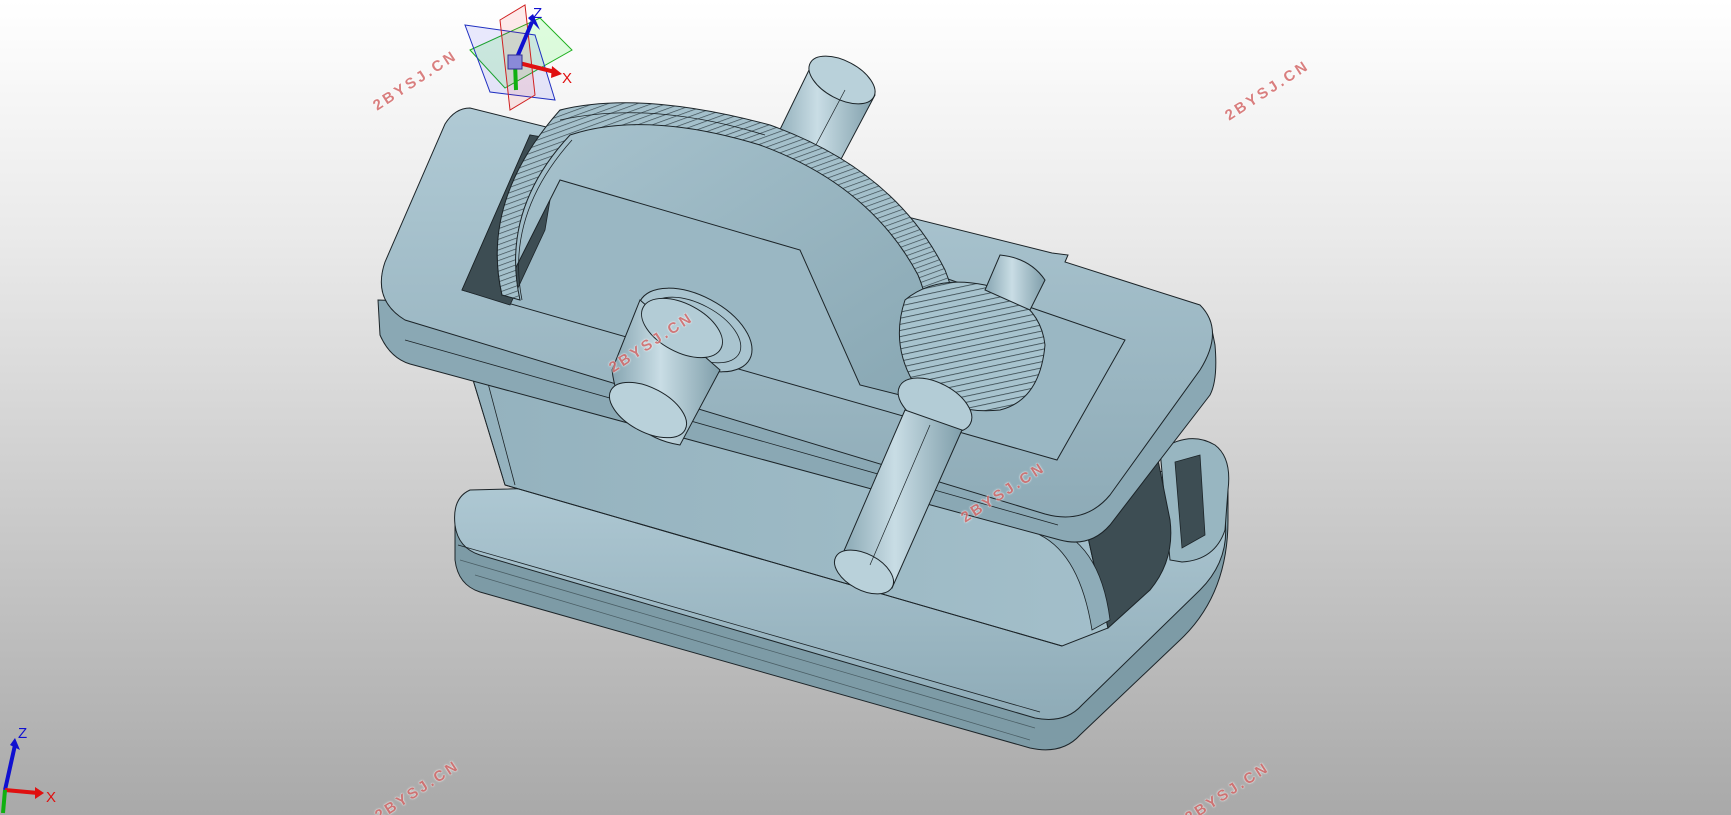 The height and width of the screenshot is (815, 1731). Describe the element at coordinates (51, 797) in the screenshot. I see `view-triad-x-label: X` at that location.